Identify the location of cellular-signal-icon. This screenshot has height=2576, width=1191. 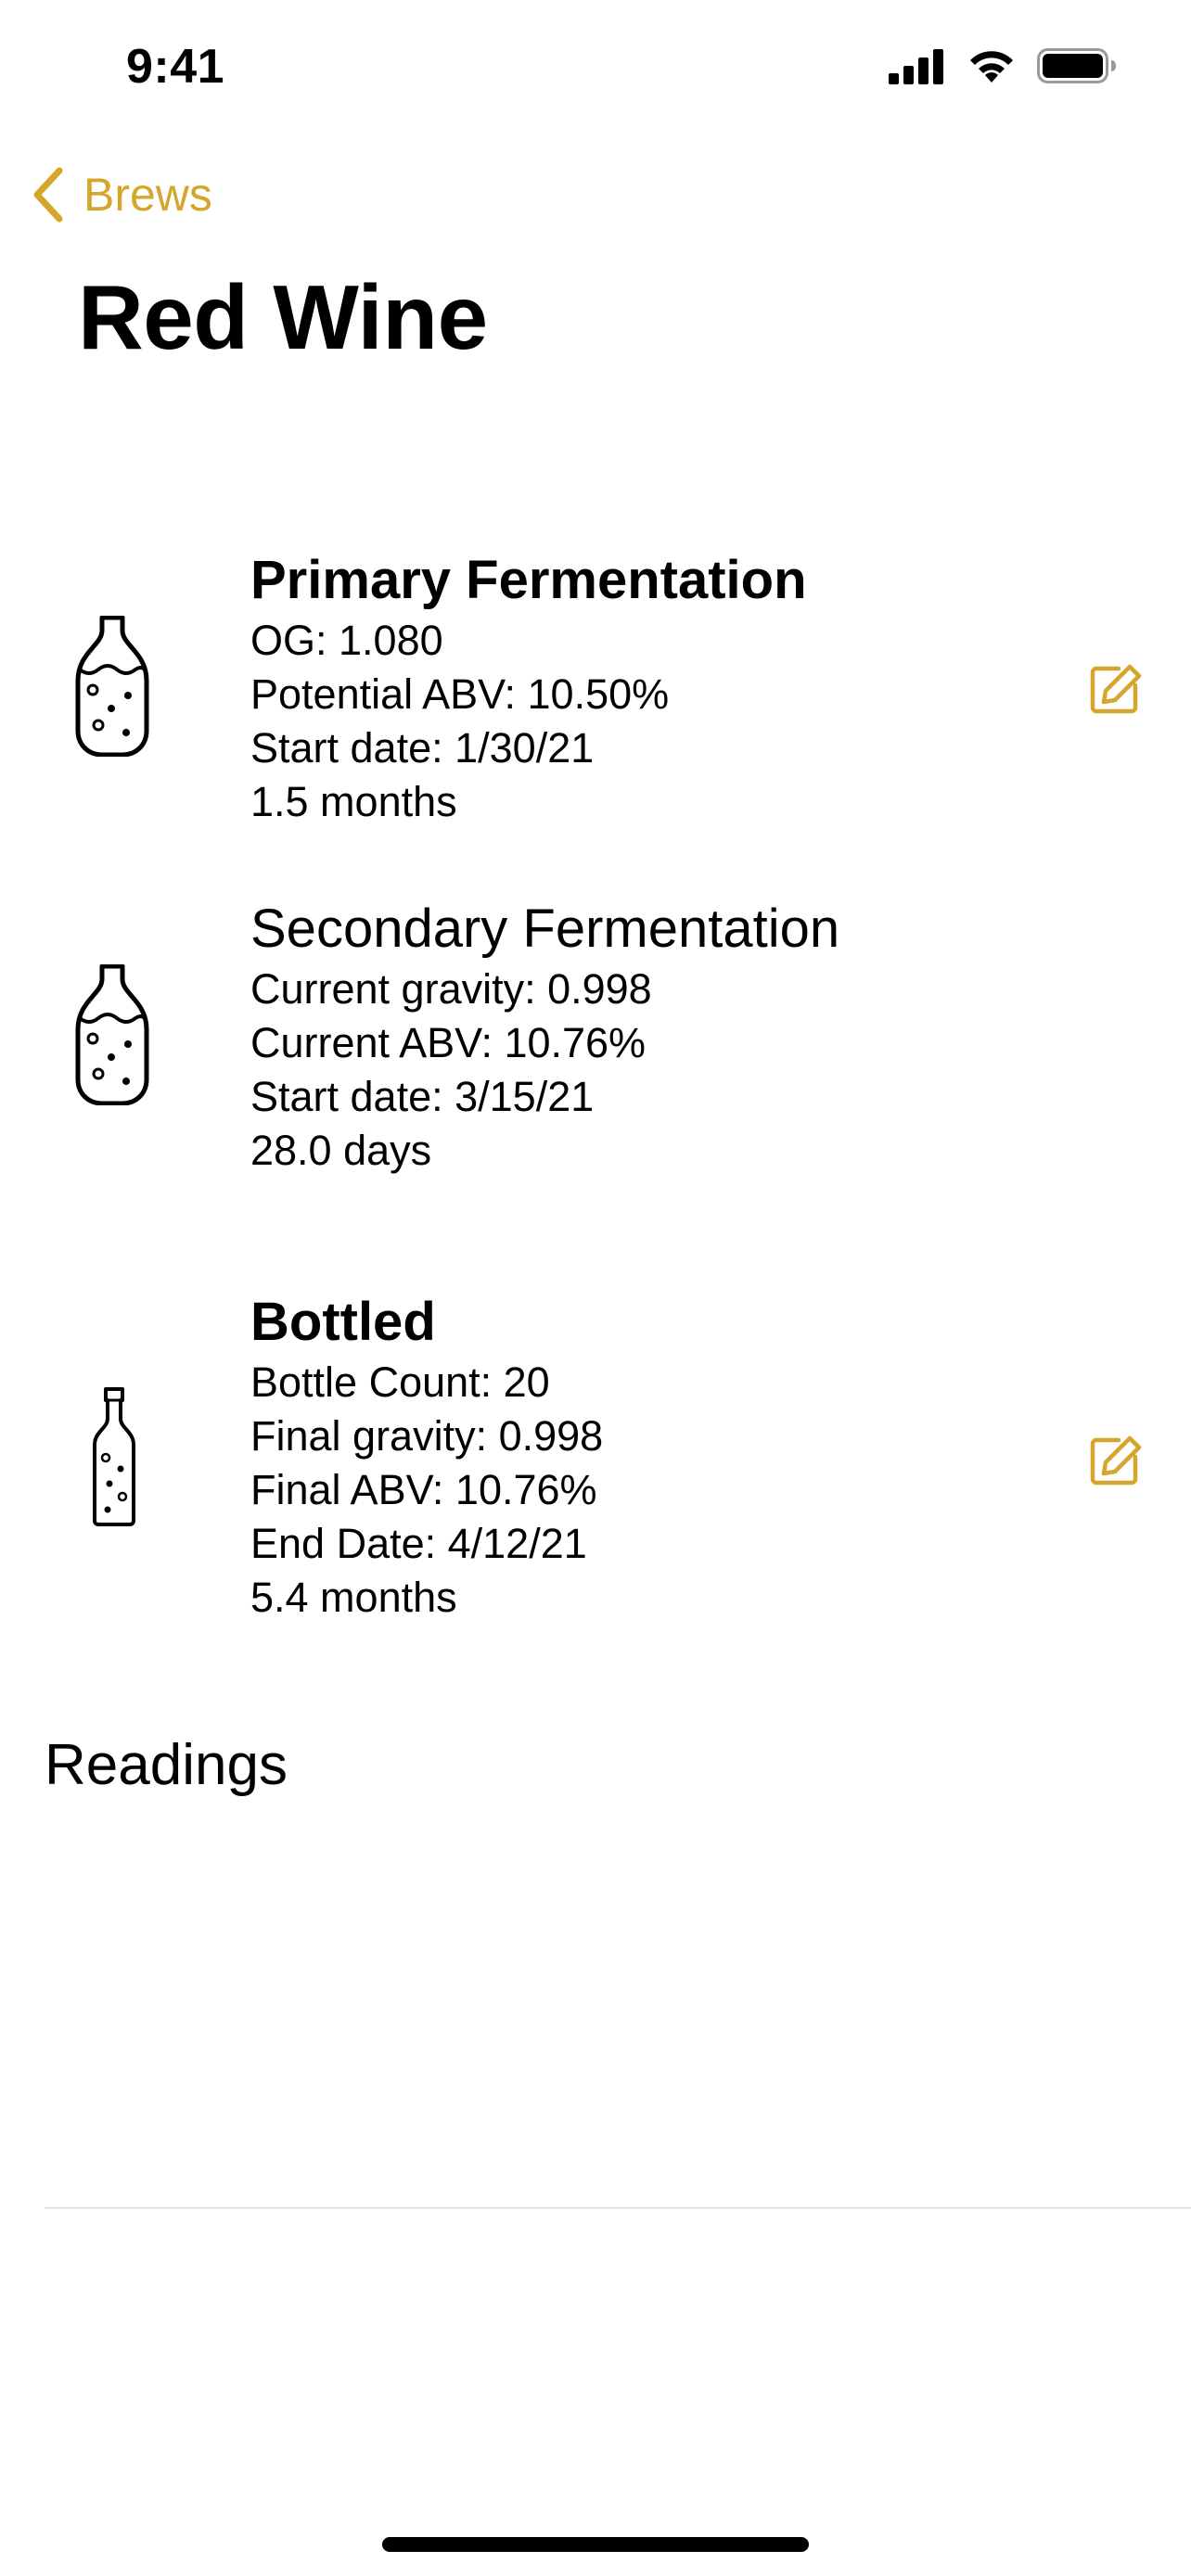
(916, 66).